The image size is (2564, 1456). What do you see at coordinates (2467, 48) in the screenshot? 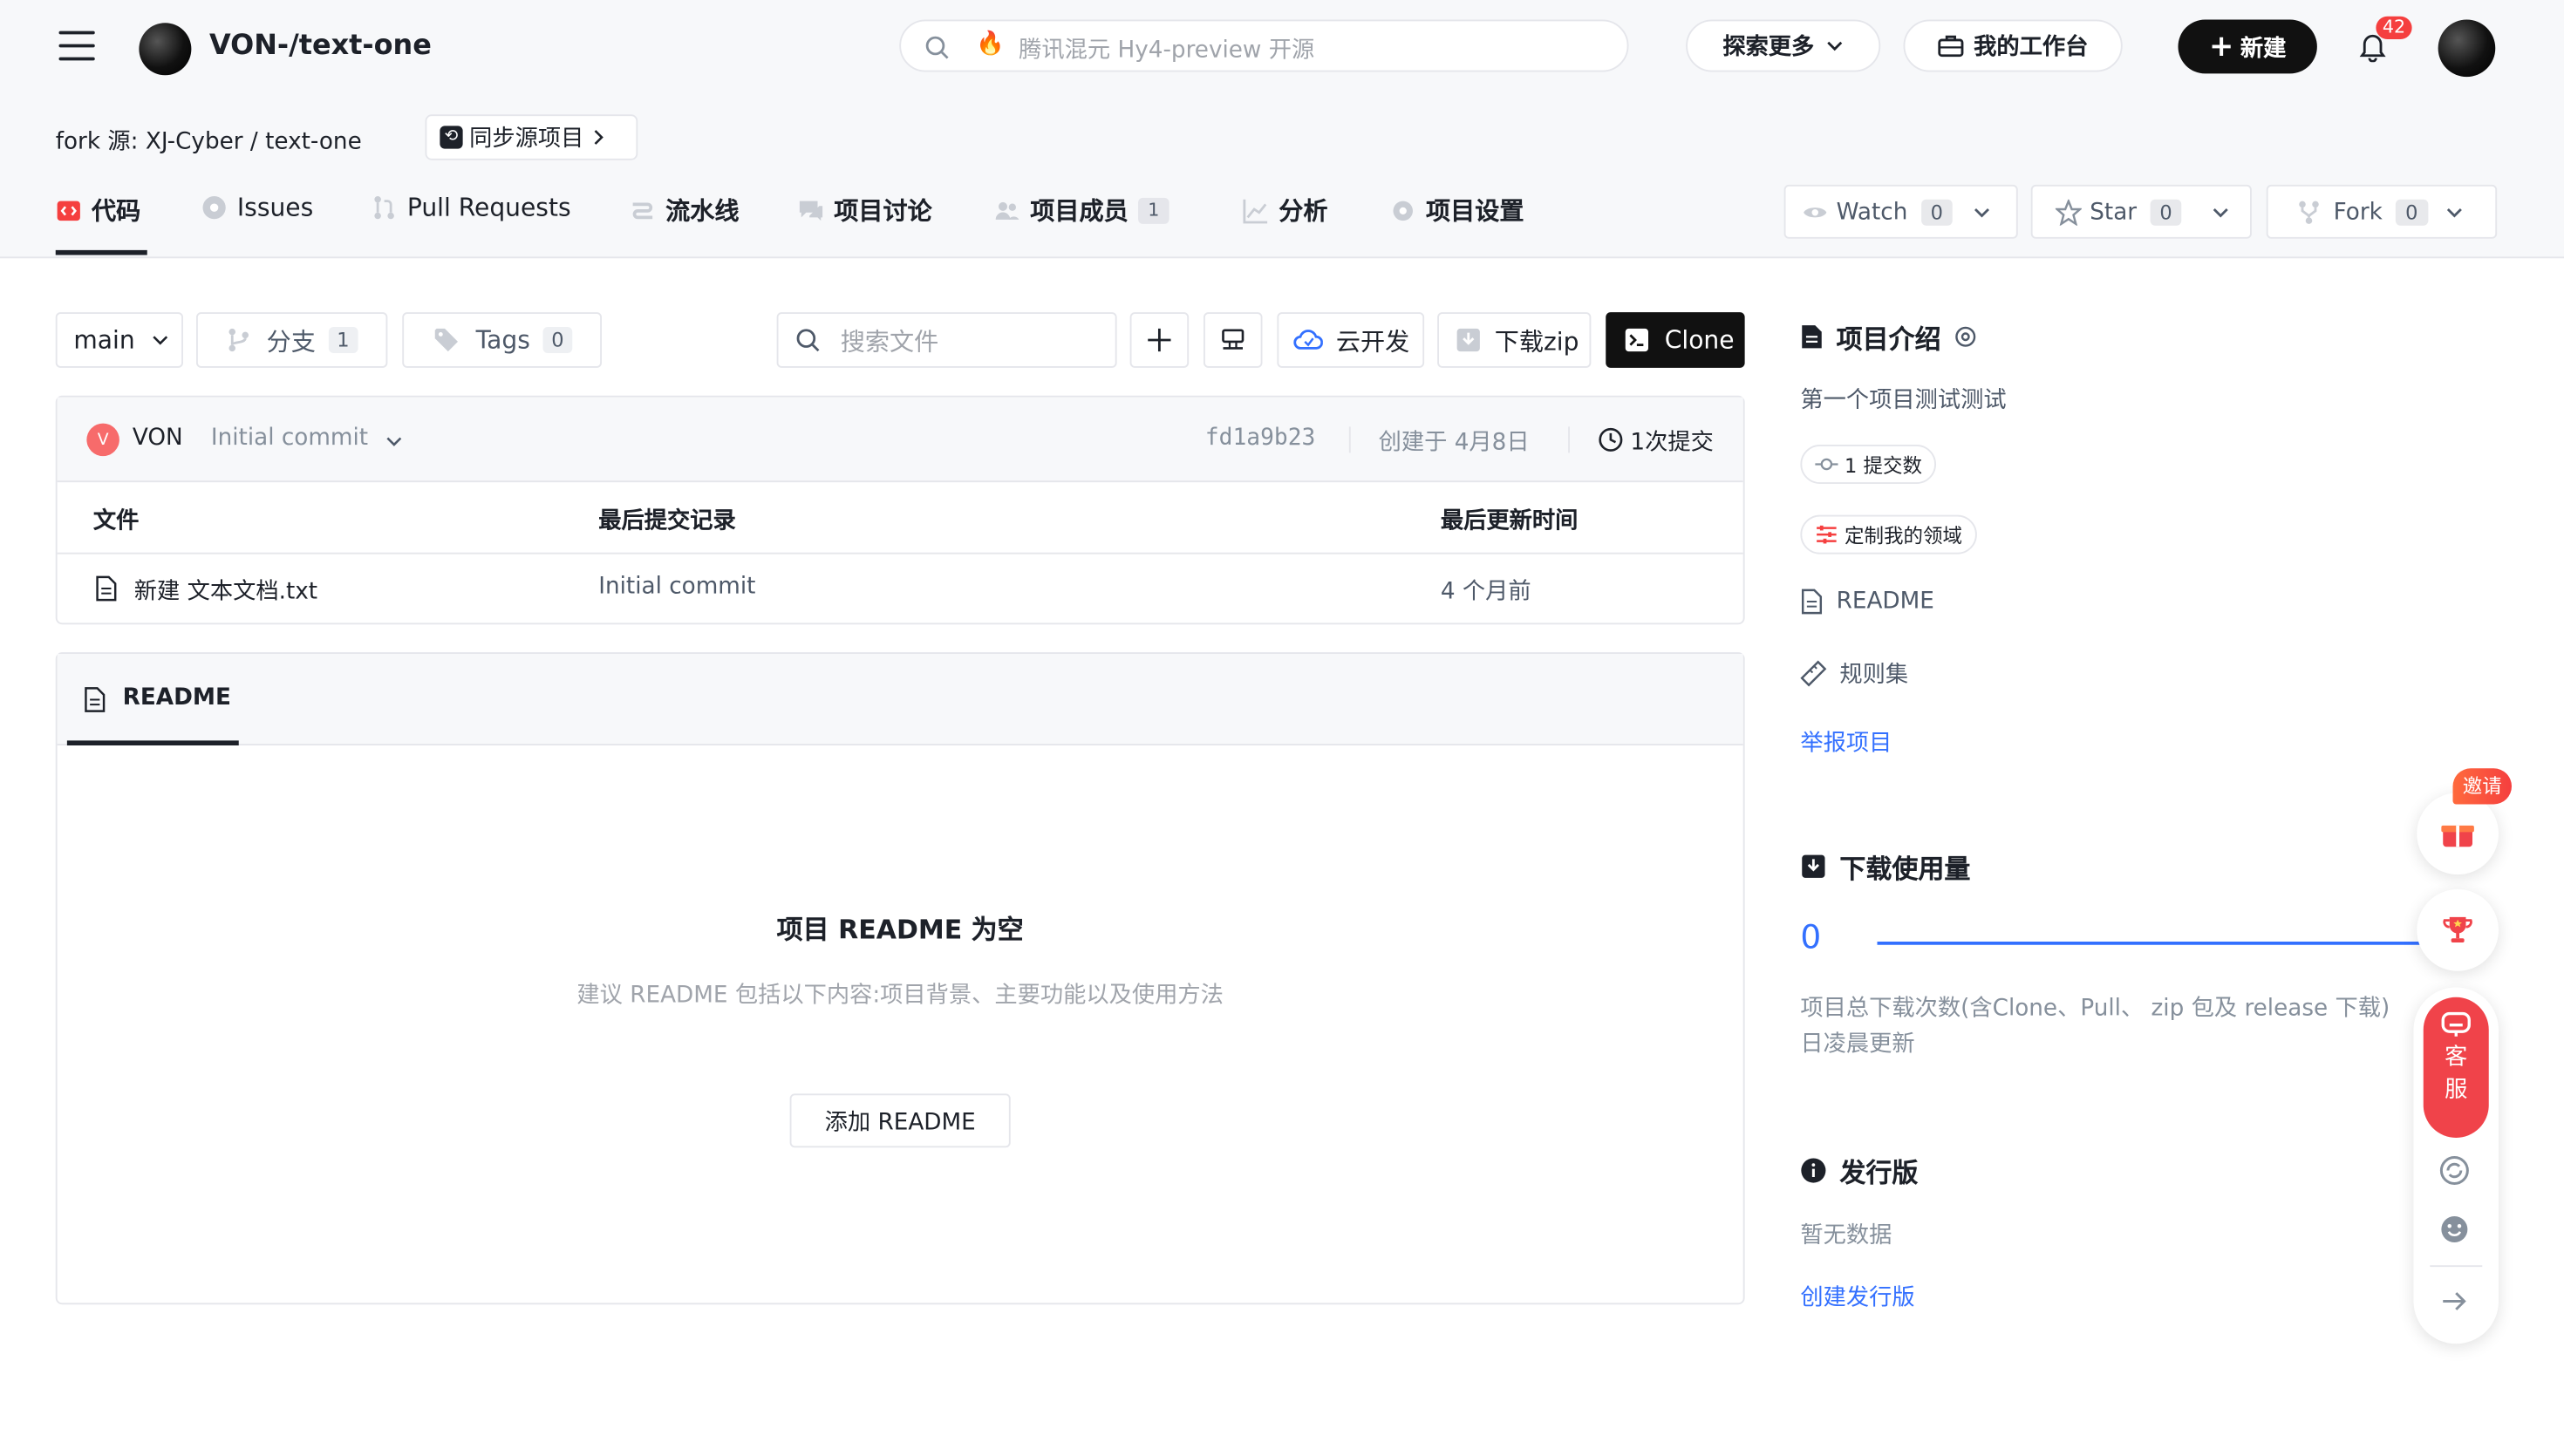
I see `user-avatar` at bounding box center [2467, 48].